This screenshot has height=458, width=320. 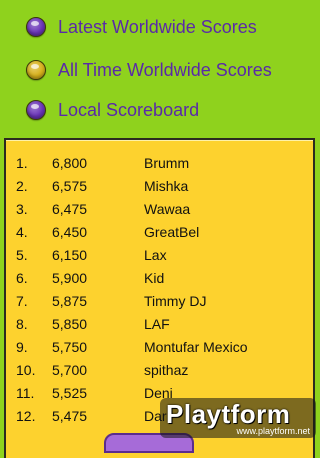 I want to click on score-cell: 5,875, so click(x=70, y=301).